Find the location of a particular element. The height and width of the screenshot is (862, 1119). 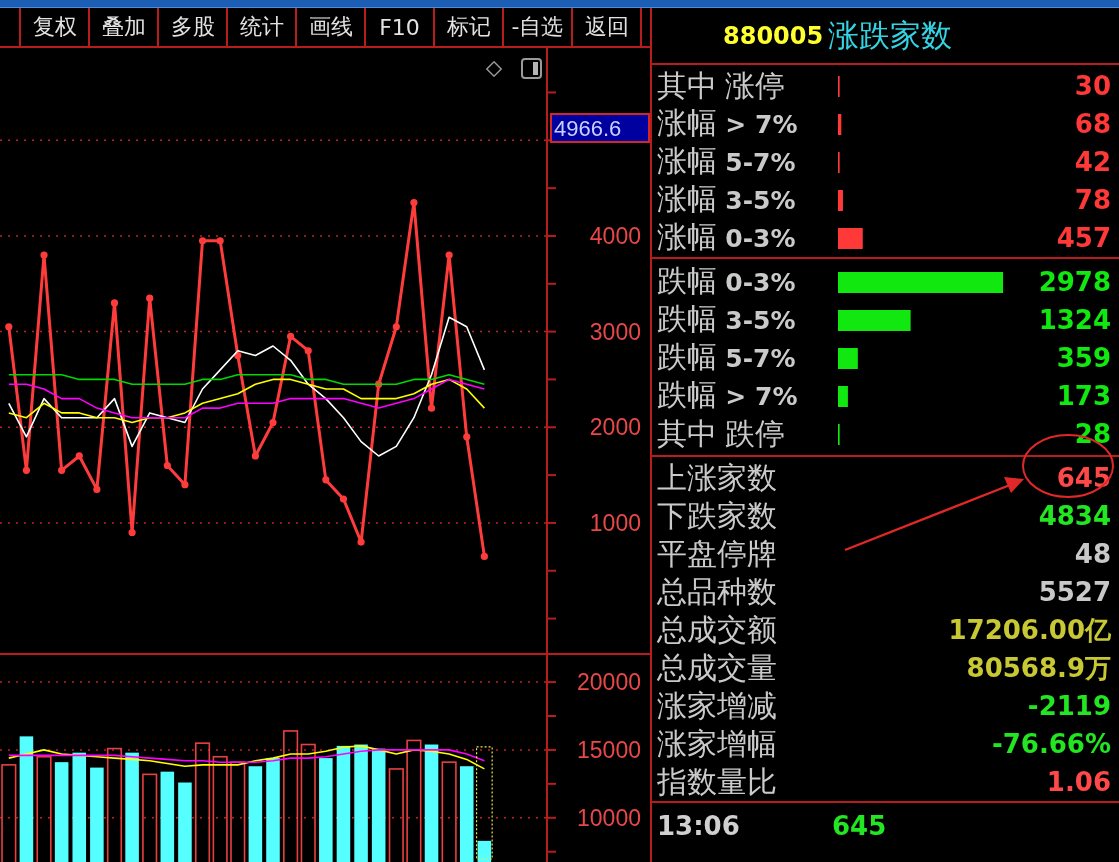

stat-label: 上涨家数 is located at coordinates (717, 478).